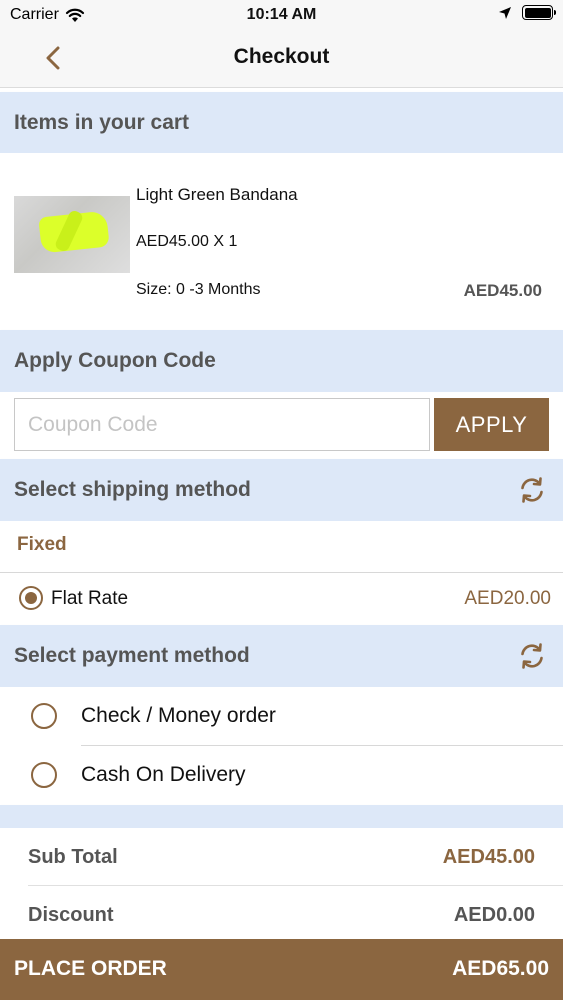 The width and height of the screenshot is (563, 1000). What do you see at coordinates (42, 544) in the screenshot?
I see `shipping-carrier-label: Fixed` at bounding box center [42, 544].